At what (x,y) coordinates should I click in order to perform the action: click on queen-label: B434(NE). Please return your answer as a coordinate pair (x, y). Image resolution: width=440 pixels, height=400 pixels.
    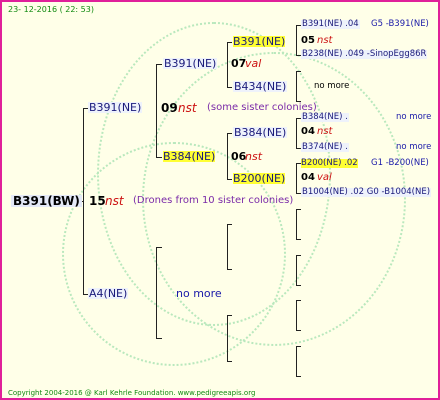
    Looking at the image, I should click on (260, 86).